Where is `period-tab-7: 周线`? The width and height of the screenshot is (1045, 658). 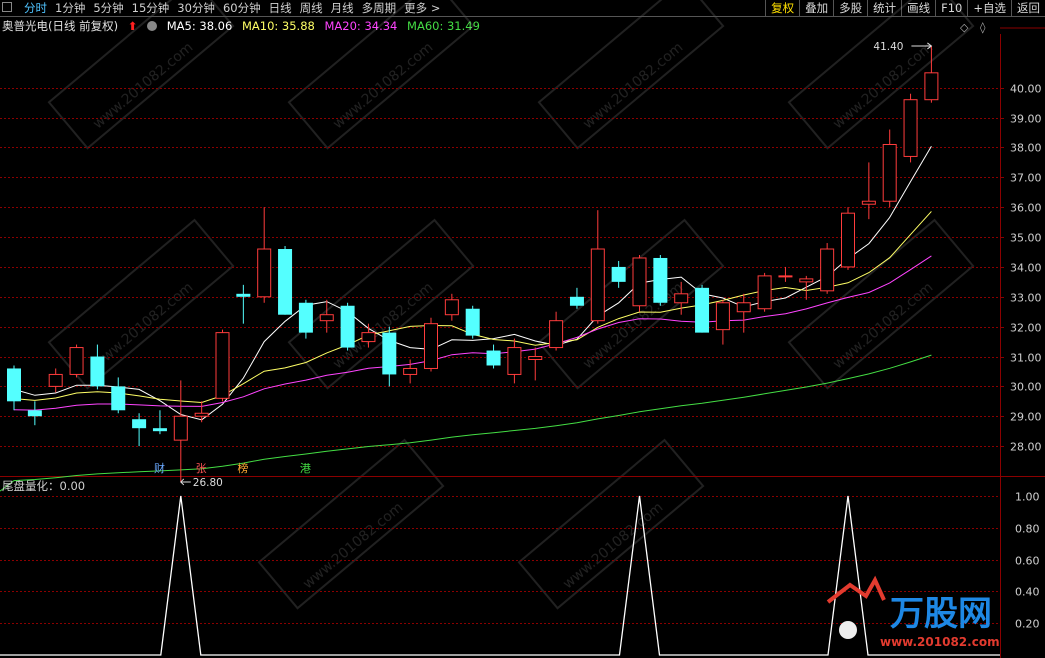
period-tab-7: 周线 is located at coordinates (311, 8).